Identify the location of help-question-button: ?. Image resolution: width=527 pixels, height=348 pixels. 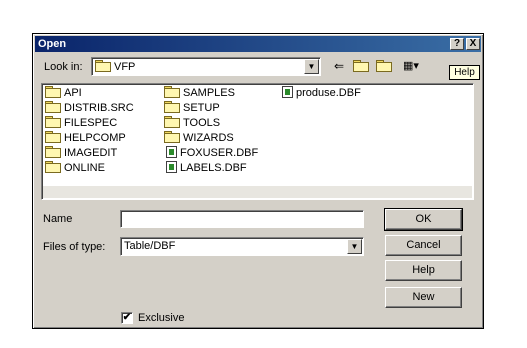
(457, 44).